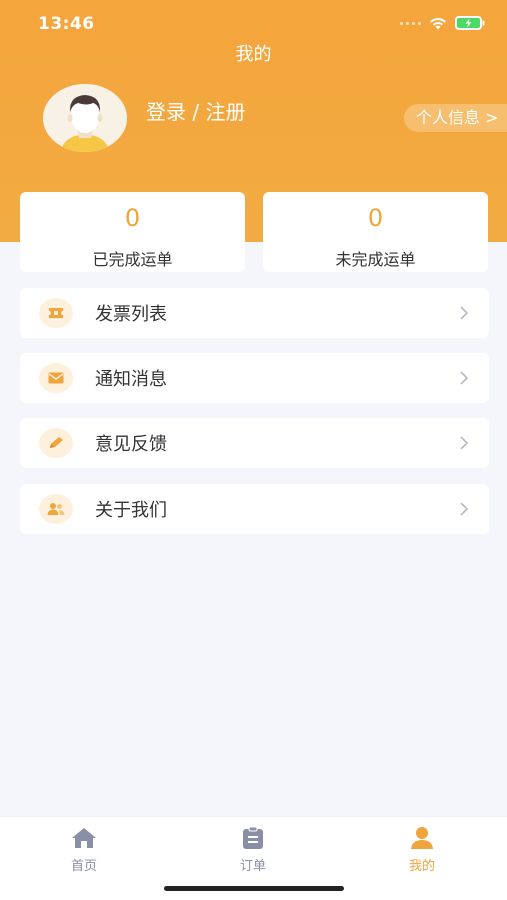  I want to click on avatar, so click(85, 118).